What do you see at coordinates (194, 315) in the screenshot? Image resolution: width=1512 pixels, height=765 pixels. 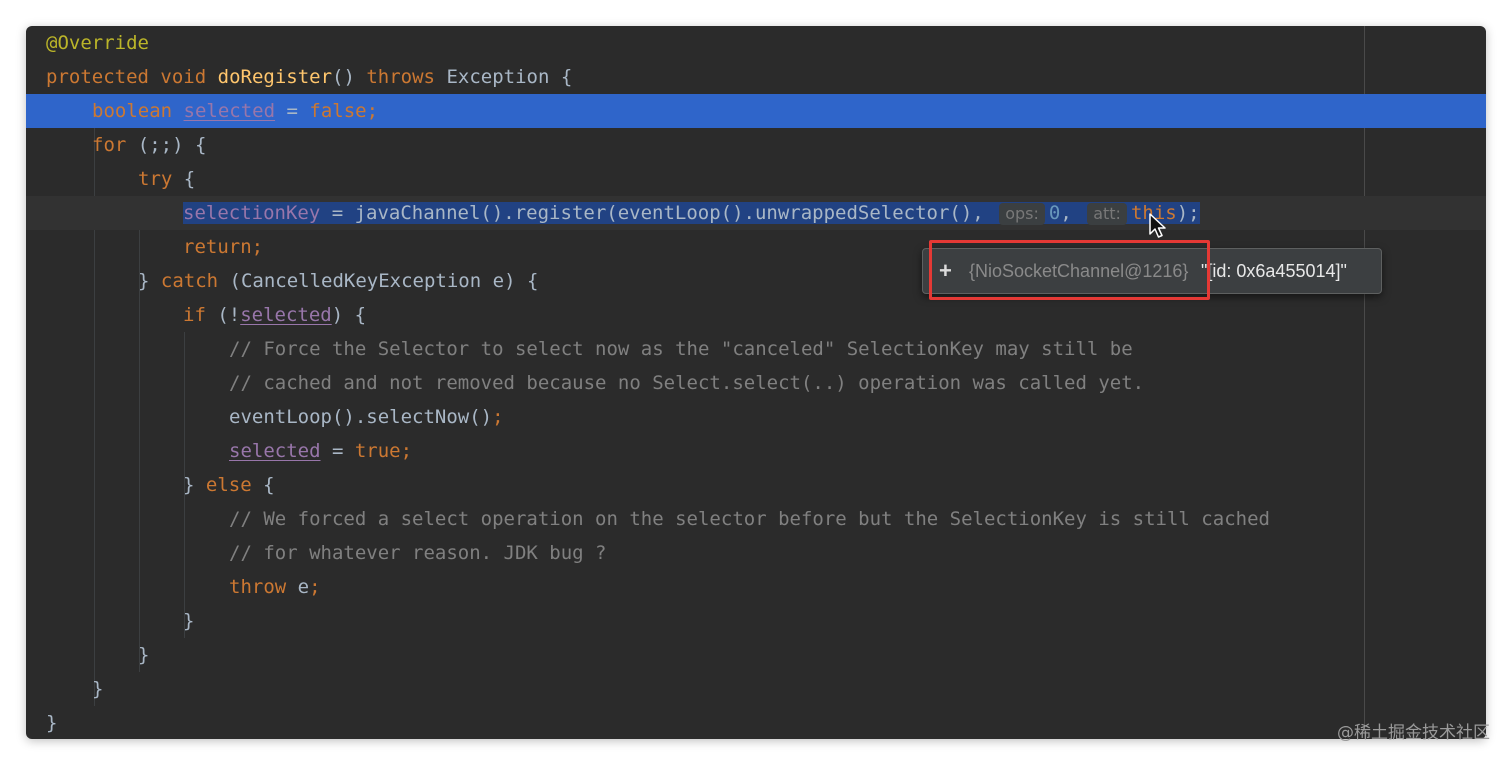 I see `keyword-if: if` at bounding box center [194, 315].